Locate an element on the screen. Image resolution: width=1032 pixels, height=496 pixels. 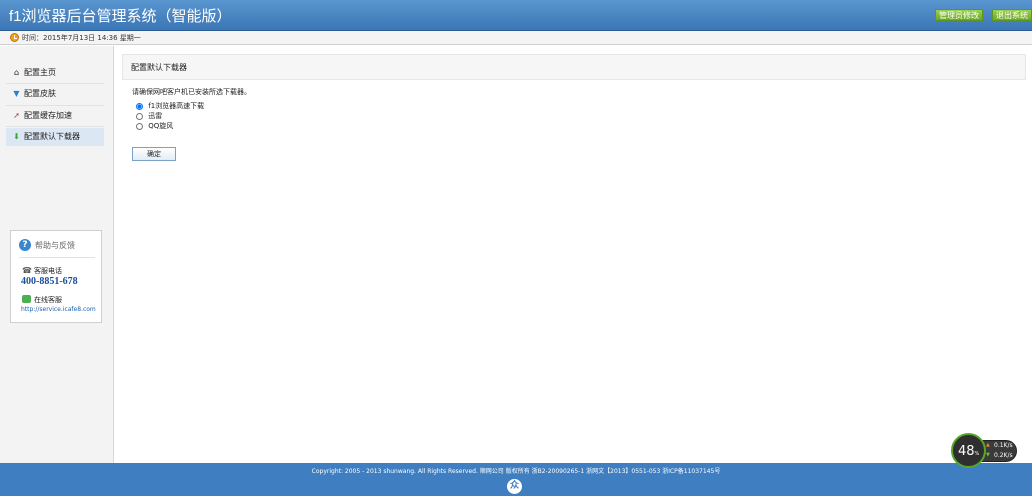
current-time: 时间：2015年7月13日 14:36 星期一 is located at coordinates (81, 38).